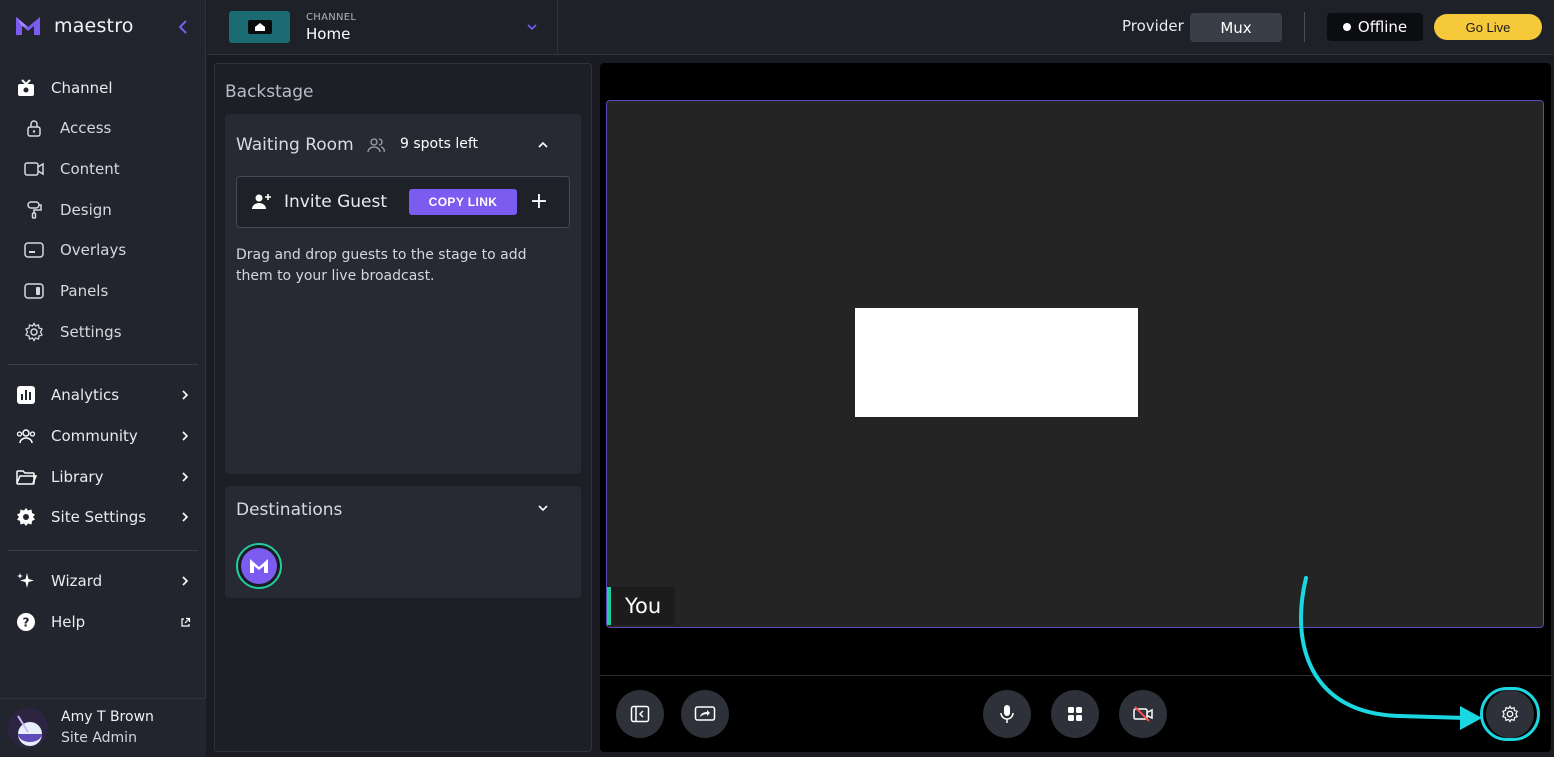  Describe the element at coordinates (261, 201) in the screenshot. I see `add-user-icon` at that location.